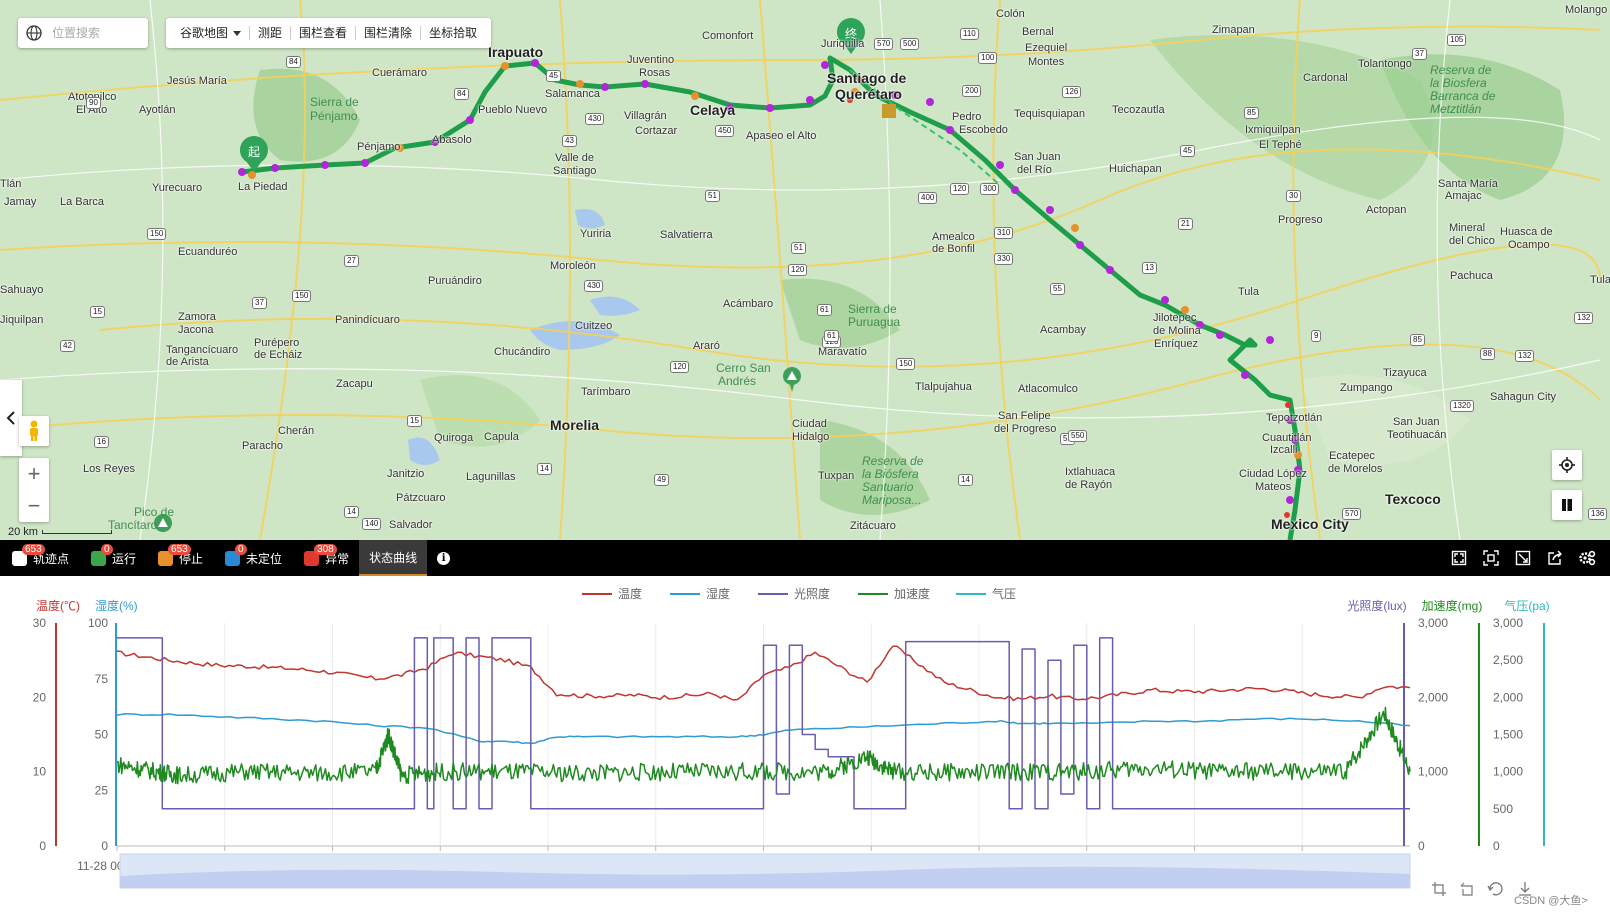 The width and height of the screenshot is (1610, 915). What do you see at coordinates (972, 91) in the screenshot?
I see `highway-shield-icon: 200` at bounding box center [972, 91].